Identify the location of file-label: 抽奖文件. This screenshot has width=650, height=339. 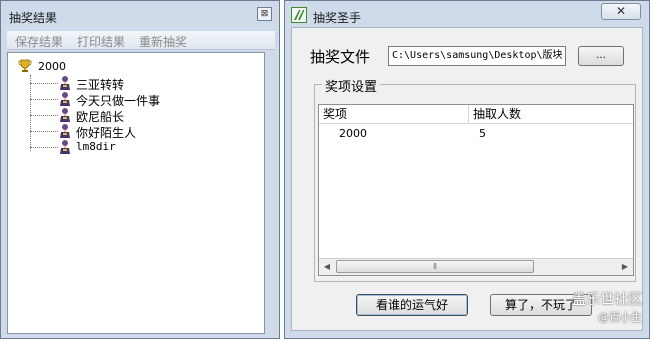
(340, 57).